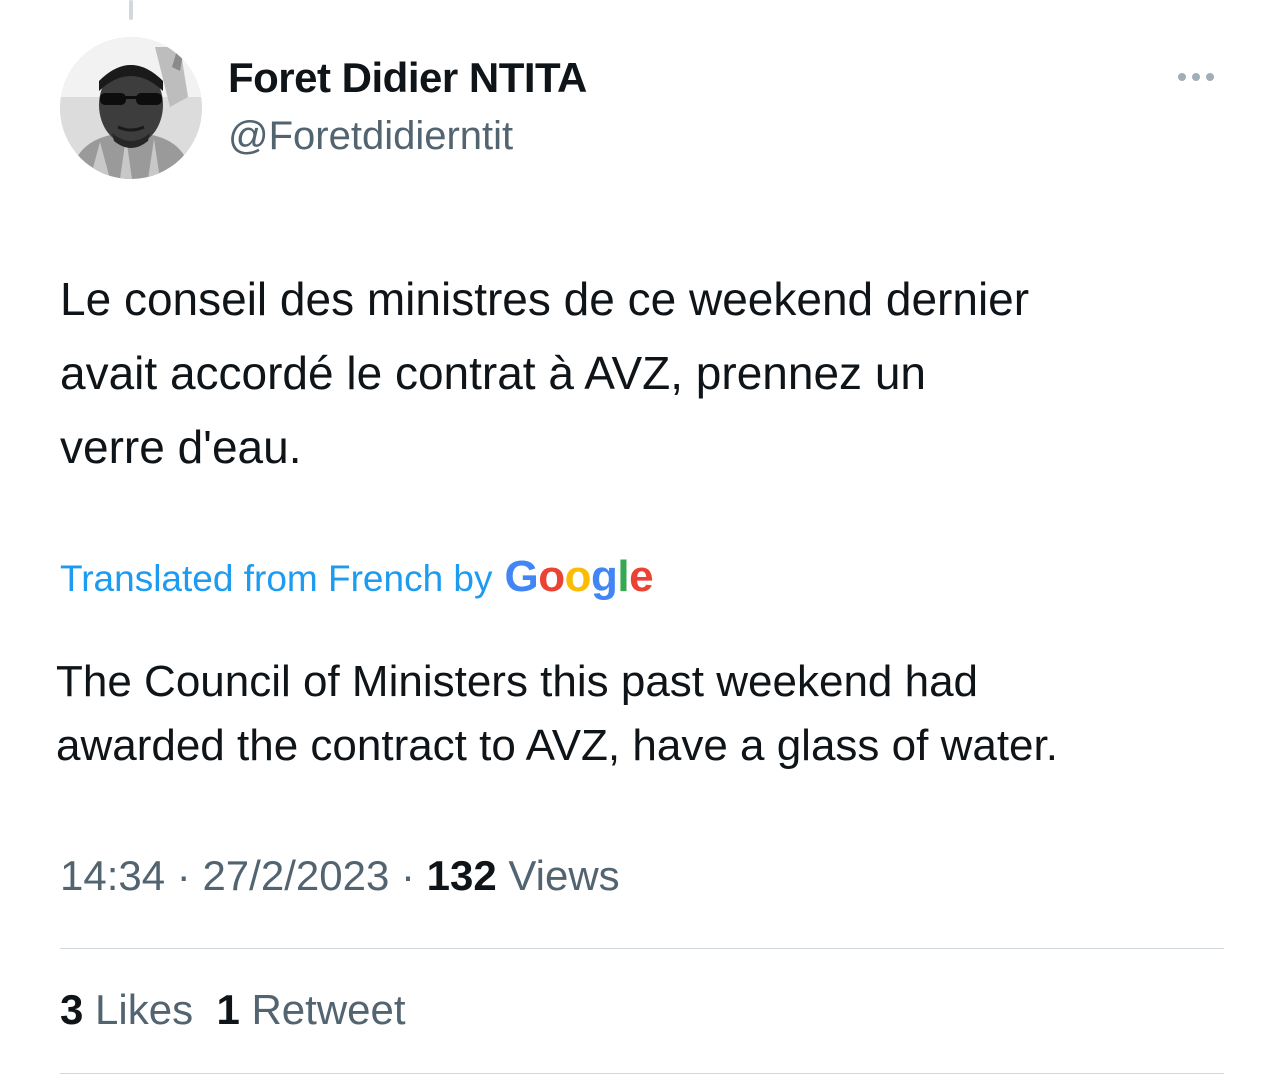 The height and width of the screenshot is (1085, 1284). I want to click on ellipsis-icon, so click(1196, 77).